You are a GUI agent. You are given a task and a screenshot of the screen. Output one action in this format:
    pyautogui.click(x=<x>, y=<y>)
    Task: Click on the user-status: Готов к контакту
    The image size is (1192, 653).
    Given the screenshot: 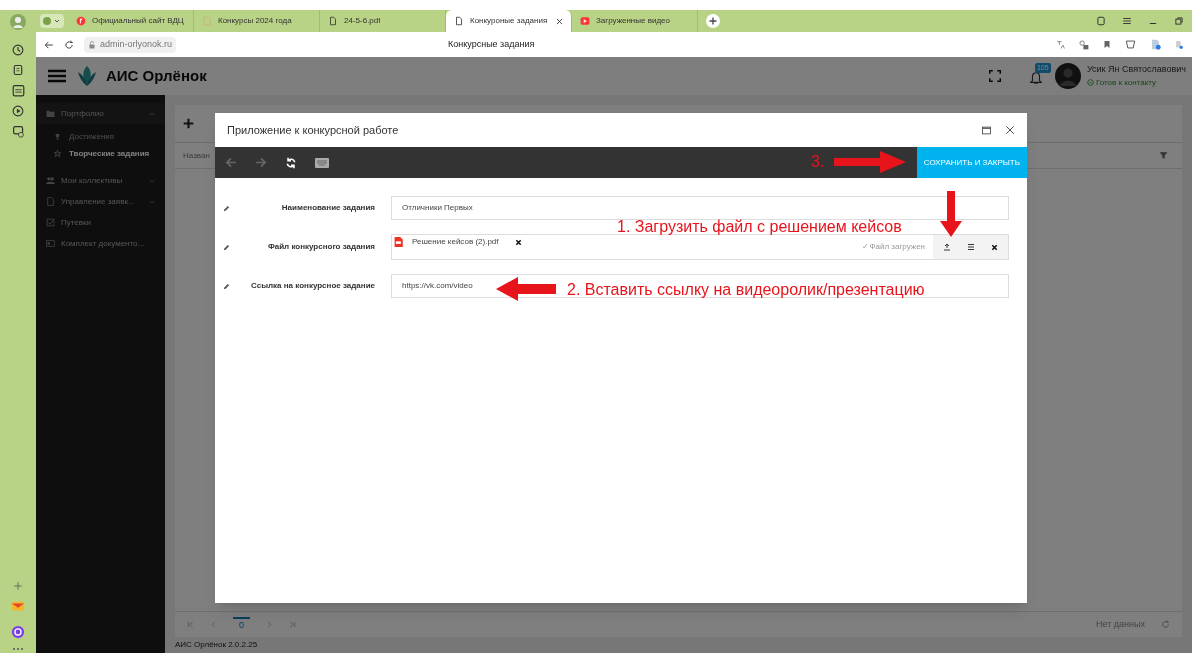 What is the action you would take?
    pyautogui.click(x=1126, y=82)
    